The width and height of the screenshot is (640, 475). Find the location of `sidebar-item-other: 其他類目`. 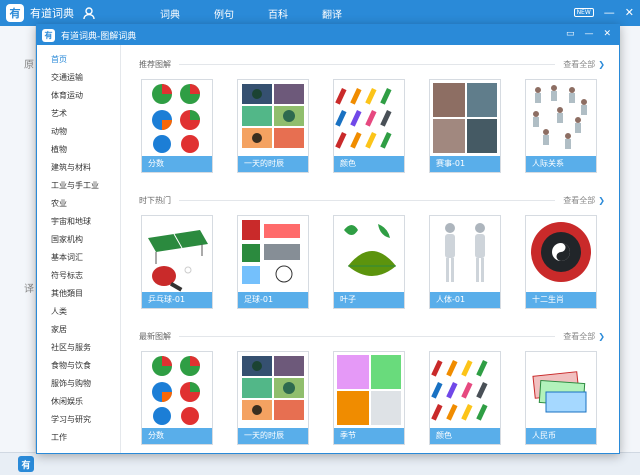

sidebar-item-other: 其他類目 is located at coordinates (78, 294).